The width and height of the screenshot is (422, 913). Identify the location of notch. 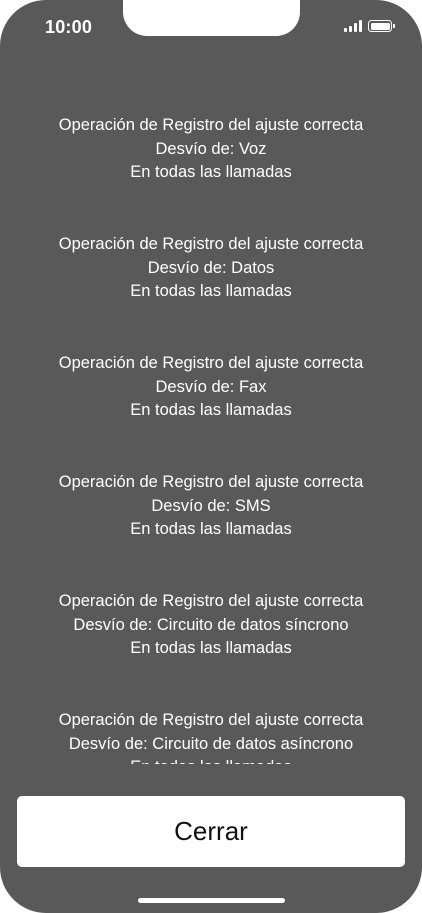
(211, 18).